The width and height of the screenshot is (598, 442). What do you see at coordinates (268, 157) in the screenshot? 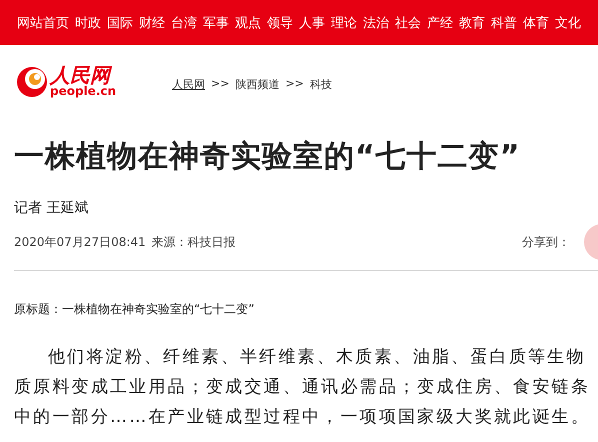
I see `article-headline: 一株植物在神奇实验室的“七十二变”` at bounding box center [268, 157].